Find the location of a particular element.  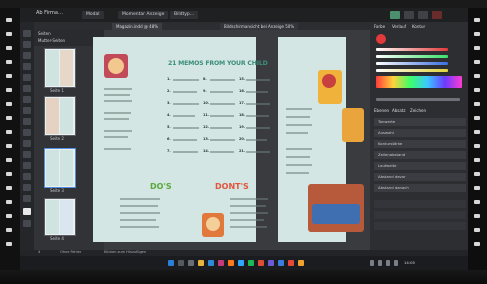

color-panel-tab: Farbe is located at coordinates (379, 26).